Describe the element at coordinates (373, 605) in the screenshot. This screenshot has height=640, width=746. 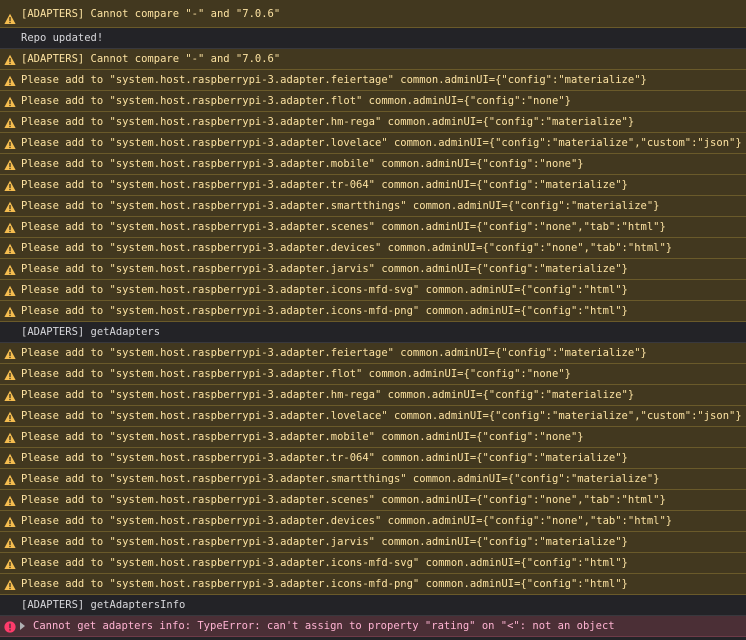
I see `console-log-row: [ADAPTERS] getAdaptersInfo` at that location.